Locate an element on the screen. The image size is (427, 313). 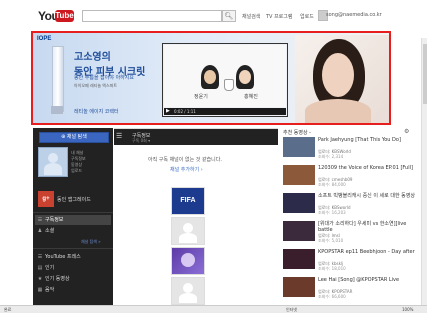
video-title: 120309 the Voice of Korea EP.01 [Full] is located at coordinates (367, 168).